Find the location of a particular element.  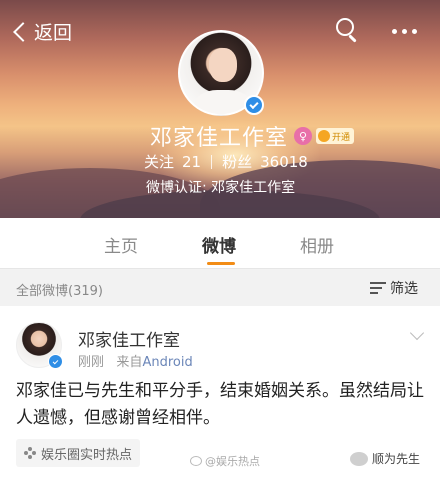

vip-badge: 开通 is located at coordinates (335, 136).